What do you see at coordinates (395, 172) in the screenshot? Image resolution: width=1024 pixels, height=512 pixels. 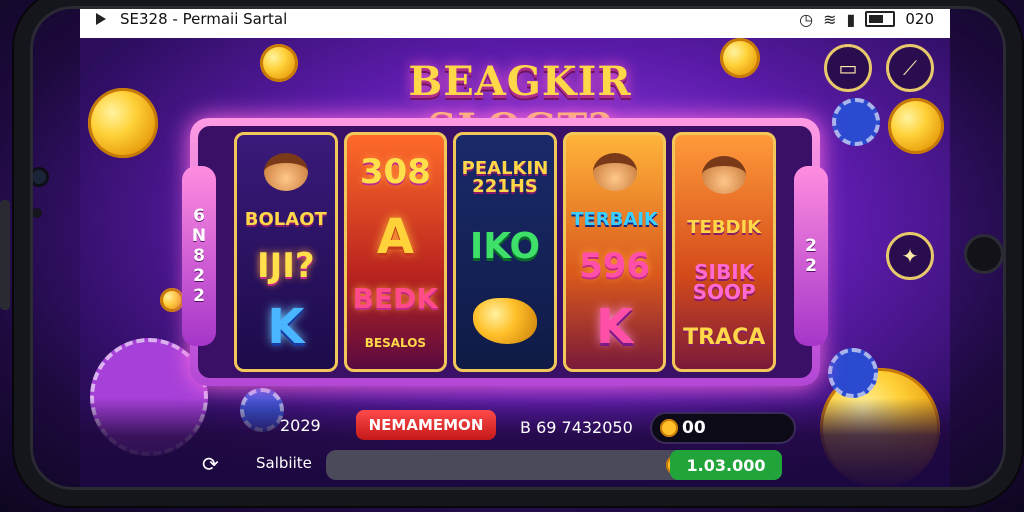 I see `reel-symbol: 308` at bounding box center [395, 172].